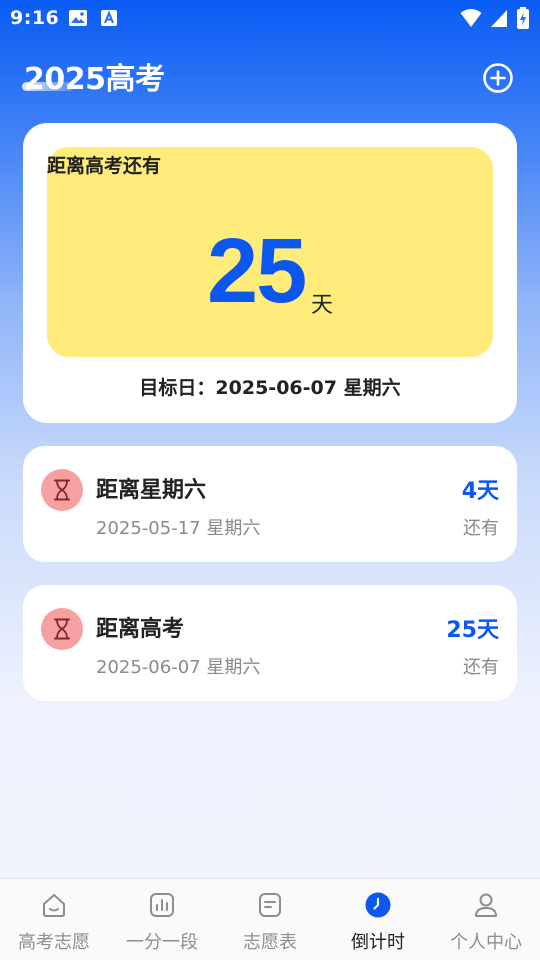  I want to click on bottom-nav: 高考志愿 一分一段 志愿表 倒计时 个人中心, so click(270, 919).